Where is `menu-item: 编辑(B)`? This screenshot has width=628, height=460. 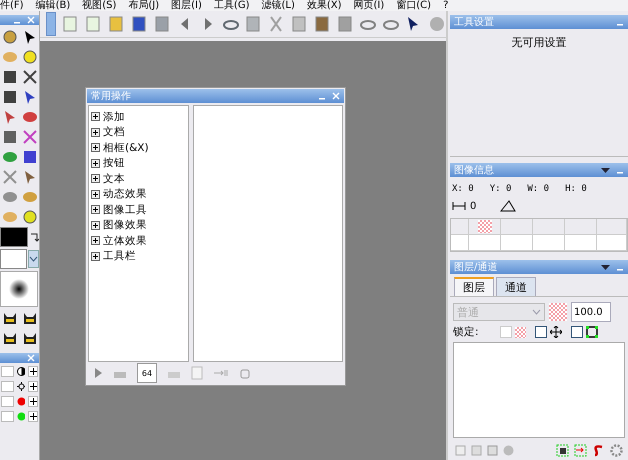
menu-item: 编辑(B) is located at coordinates (53, 5).